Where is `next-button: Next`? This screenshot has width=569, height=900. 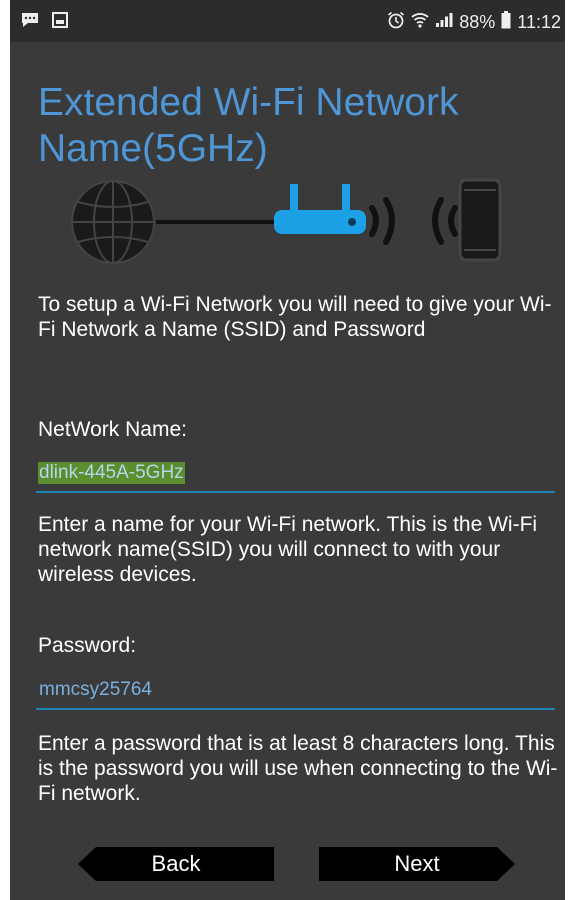
next-button: Next is located at coordinates (417, 864).